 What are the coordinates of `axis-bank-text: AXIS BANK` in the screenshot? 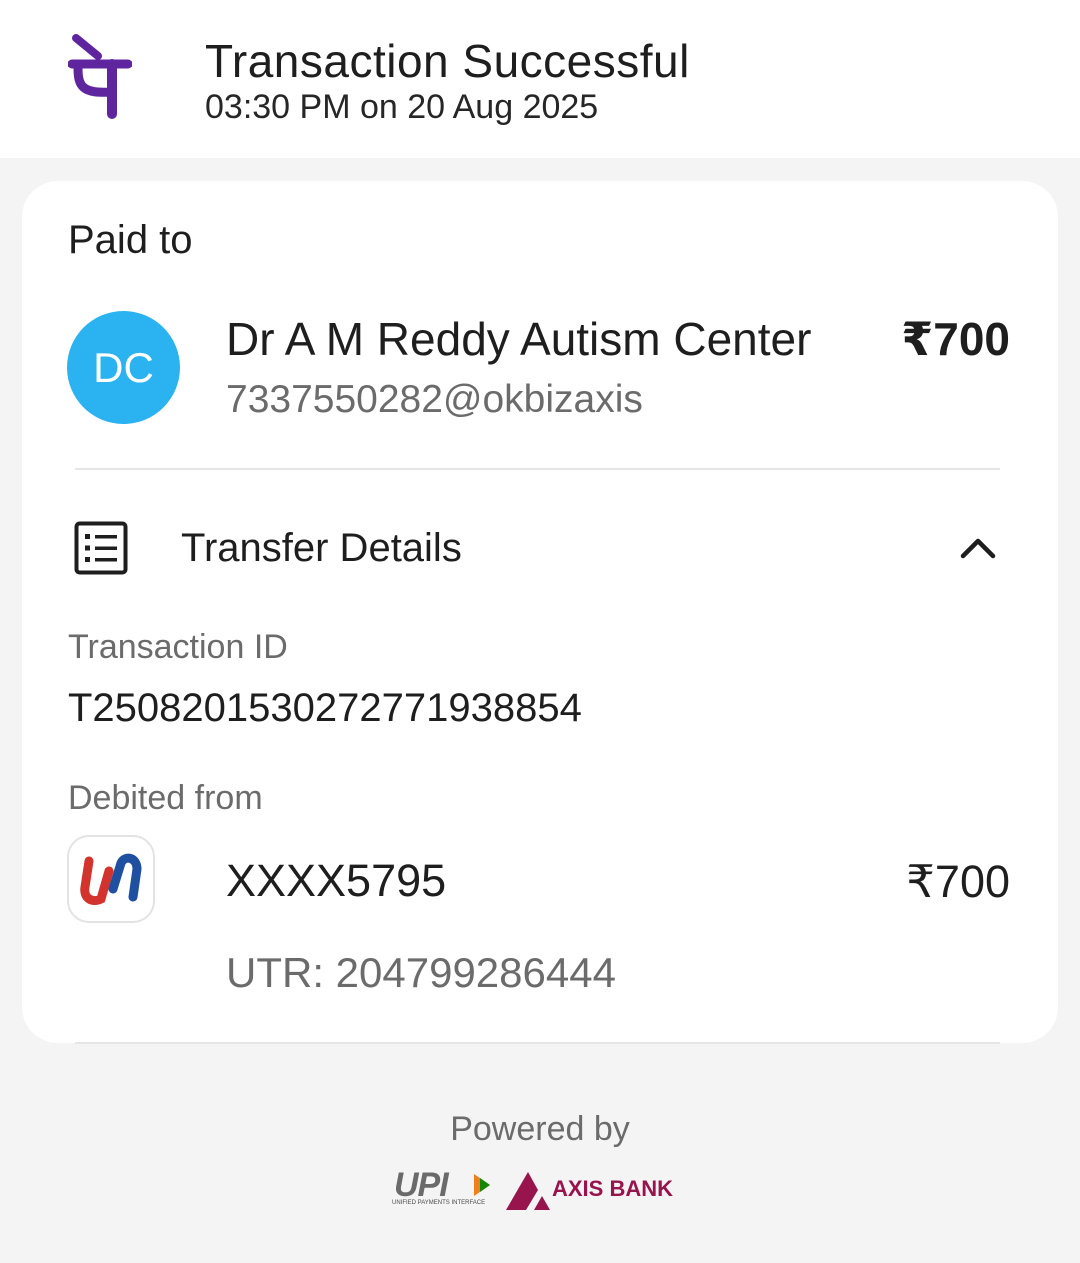 It's located at (613, 1188).